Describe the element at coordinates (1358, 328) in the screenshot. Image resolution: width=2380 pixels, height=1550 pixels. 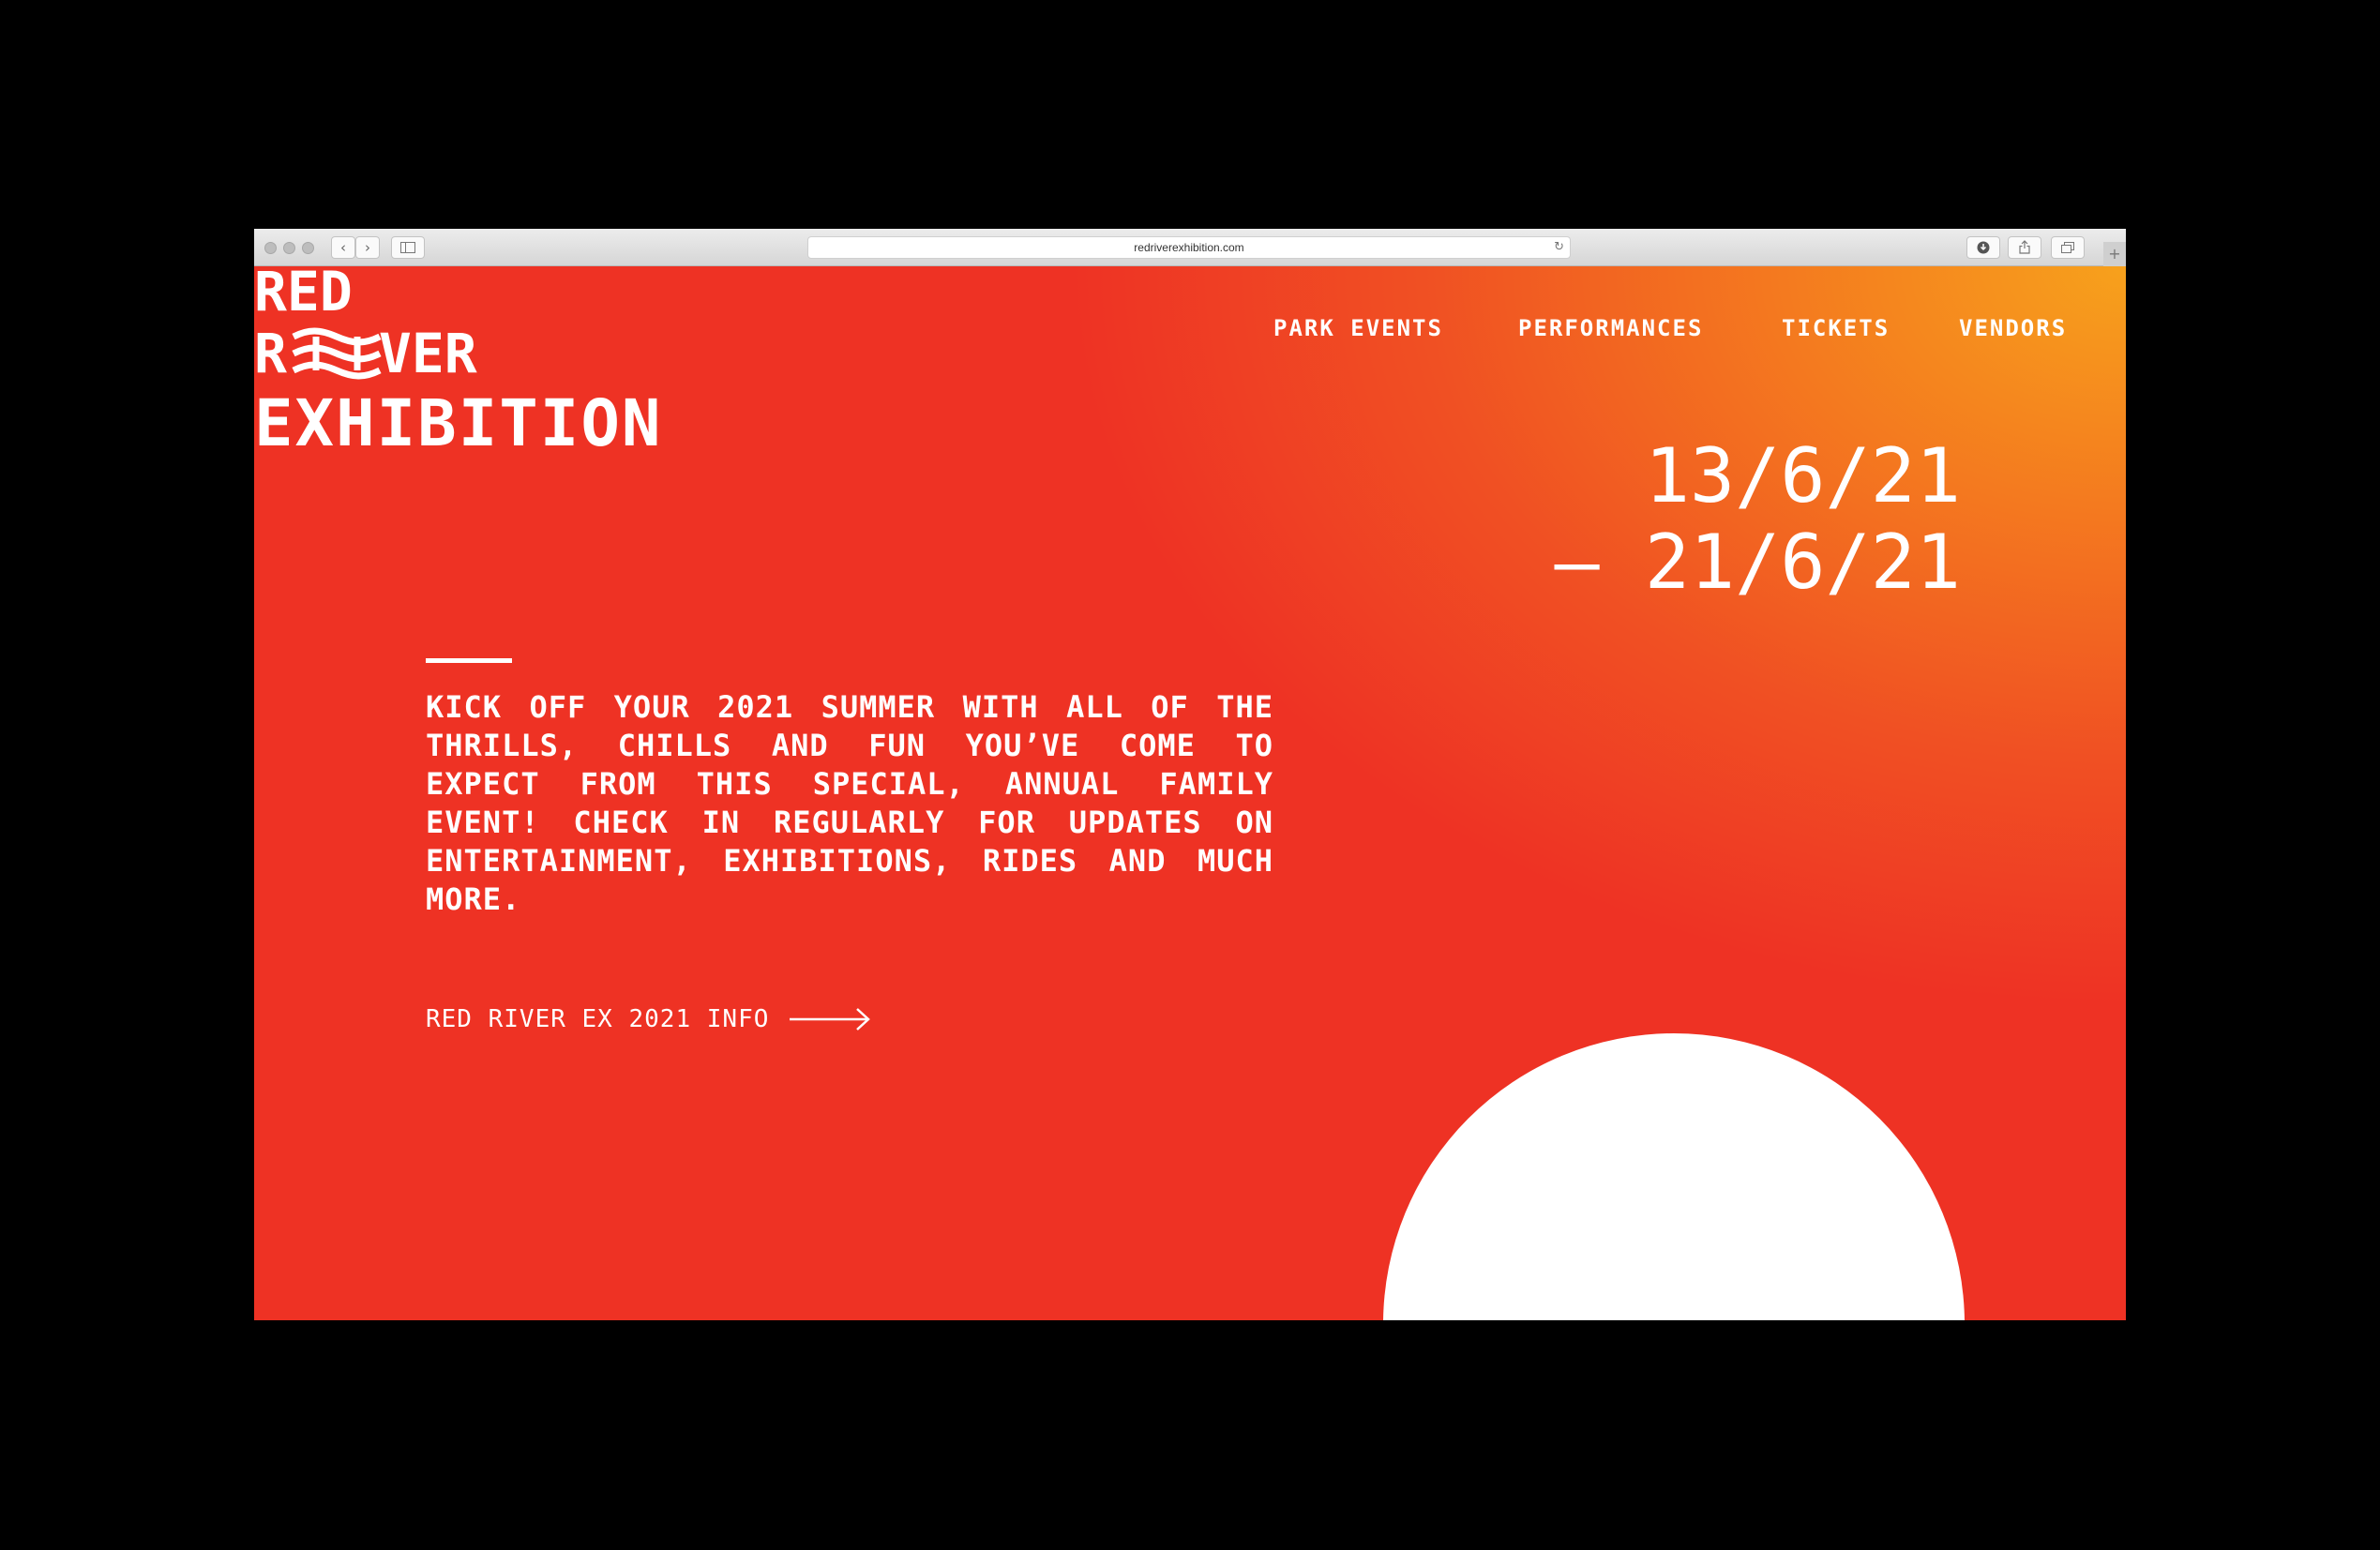
I see `nav-park-events: PARK EVENTS` at that location.